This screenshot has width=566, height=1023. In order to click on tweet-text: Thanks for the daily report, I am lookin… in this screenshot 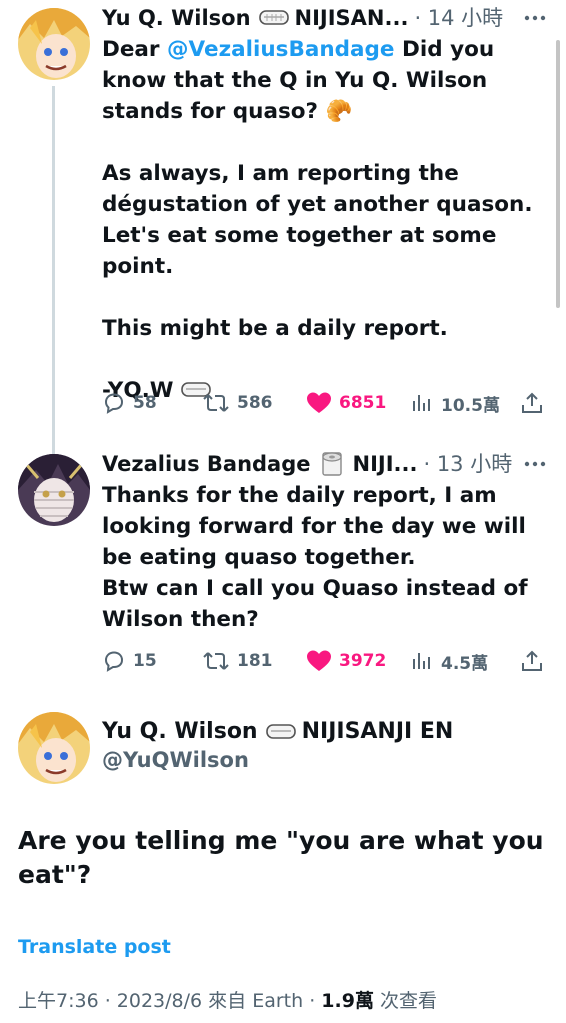, I will do `click(315, 557)`.